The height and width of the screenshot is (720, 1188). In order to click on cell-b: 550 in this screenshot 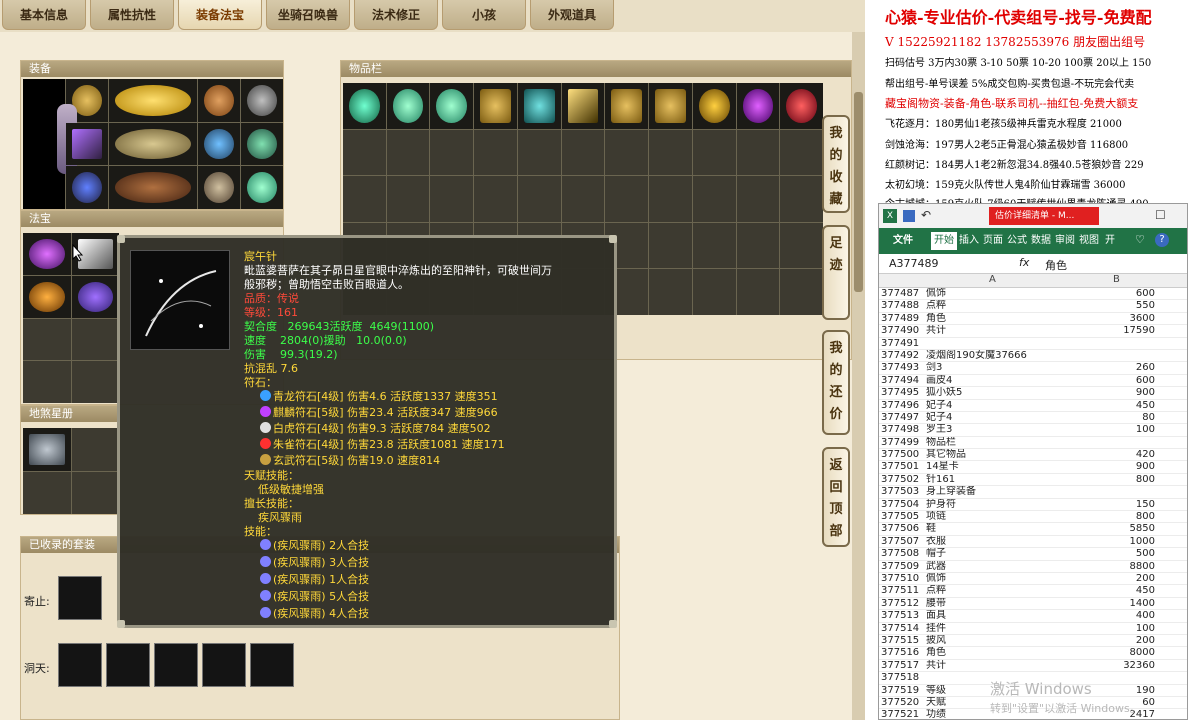, I will do `click(1108, 306)`.